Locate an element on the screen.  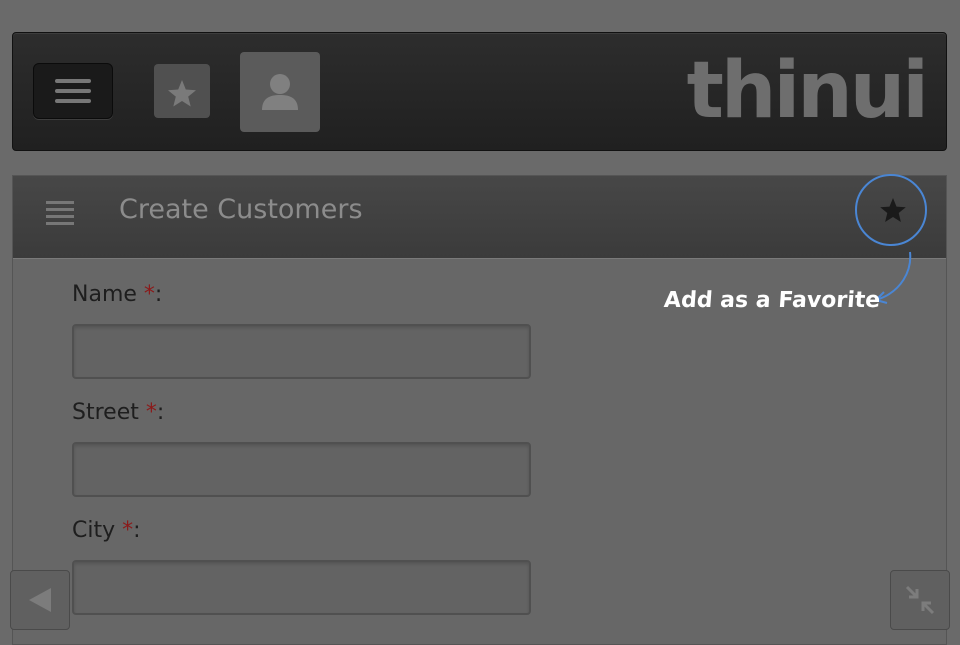
favorites-button is located at coordinates (182, 91).